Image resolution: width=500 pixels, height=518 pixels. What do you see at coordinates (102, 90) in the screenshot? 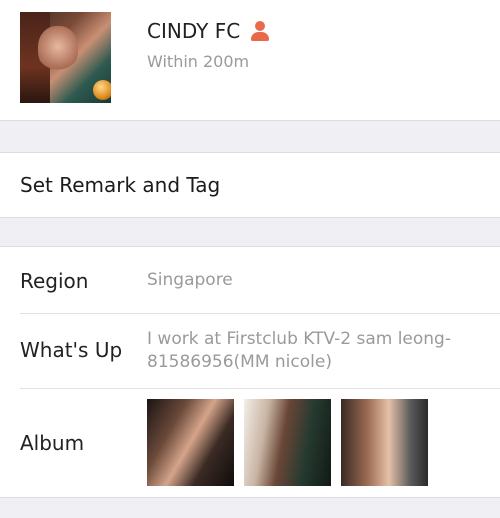
I see `avatar-billiard-ball` at bounding box center [102, 90].